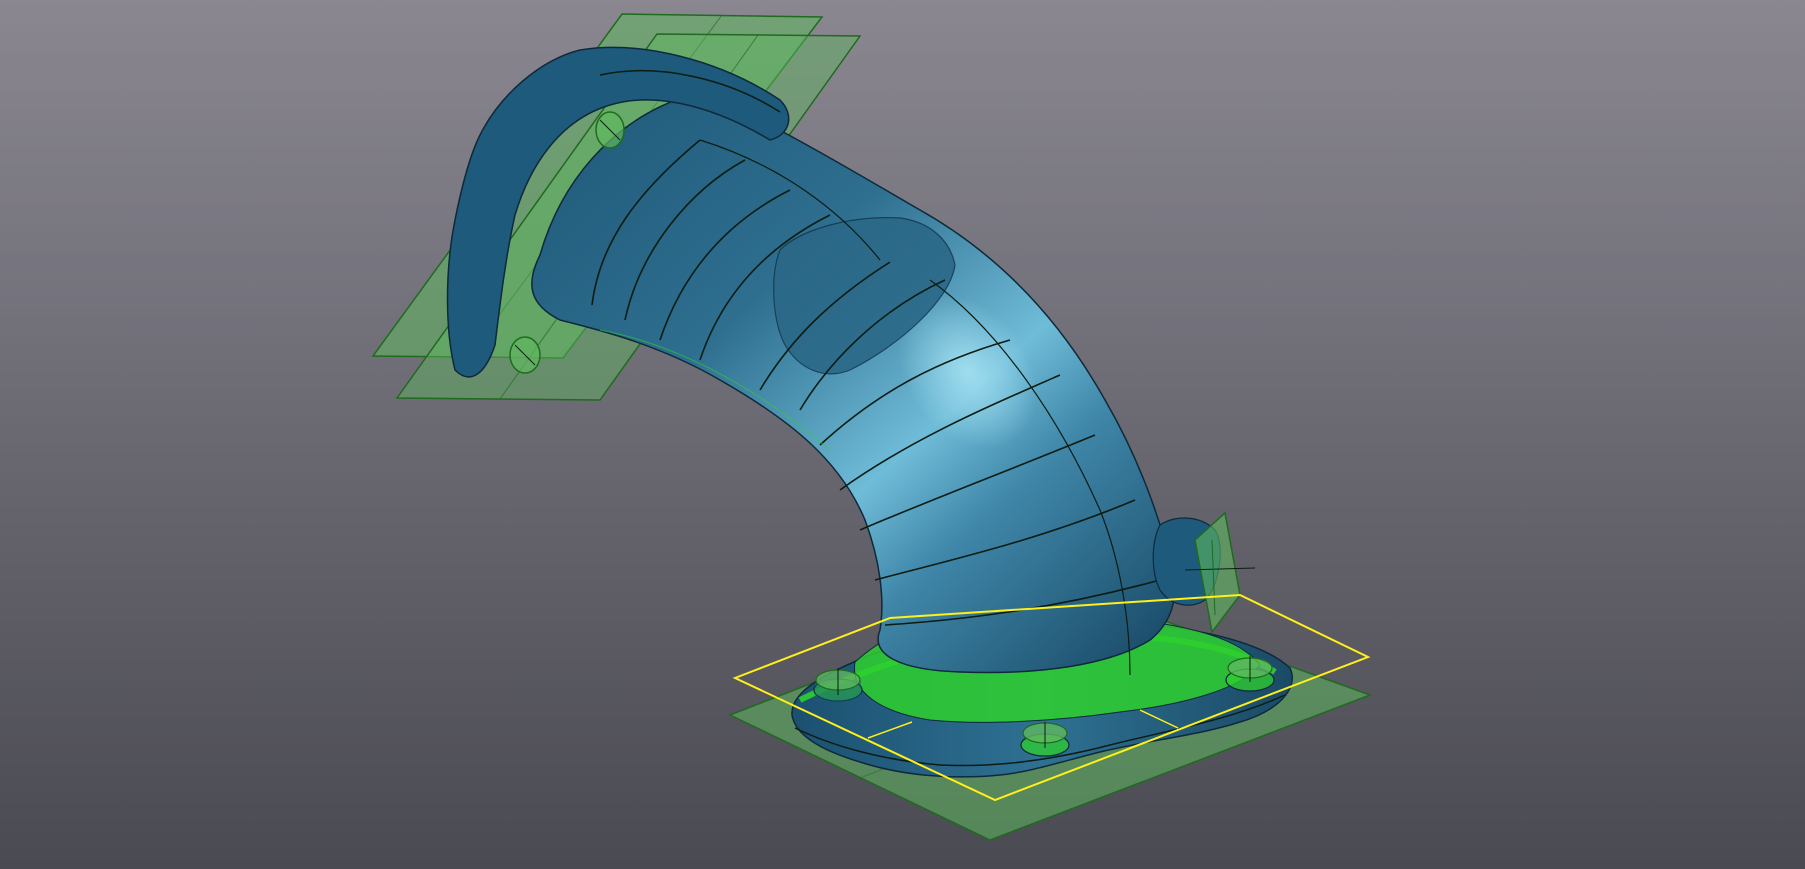  What do you see at coordinates (525, 355) in the screenshot?
I see `inlet-bolt-hole-bottom` at bounding box center [525, 355].